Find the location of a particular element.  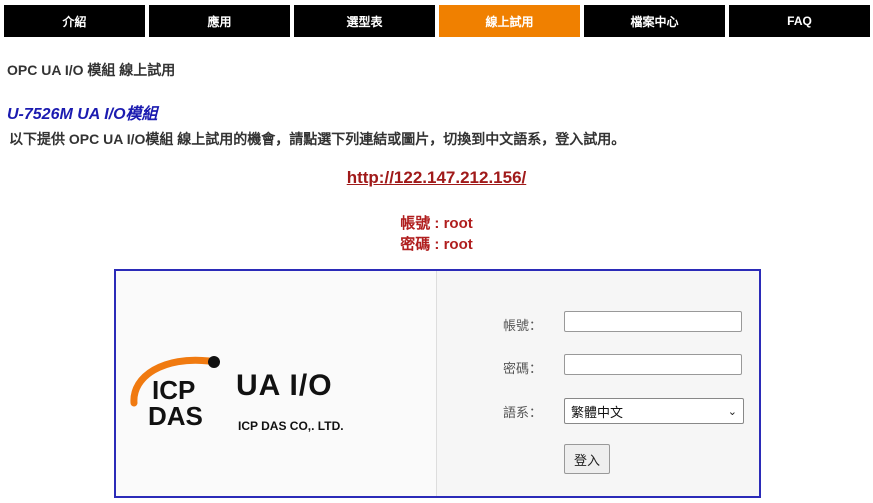

username-row: 帳號： is located at coordinates (598, 324).